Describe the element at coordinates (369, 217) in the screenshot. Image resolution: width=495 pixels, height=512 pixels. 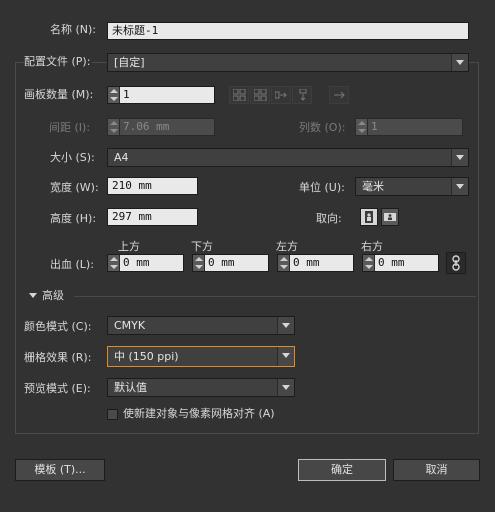
I see `portrait-icon` at that location.